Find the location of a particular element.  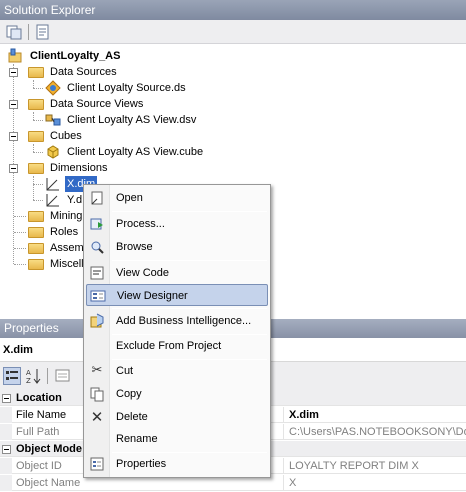

menu-item-label: Open is located at coordinates (129, 198).